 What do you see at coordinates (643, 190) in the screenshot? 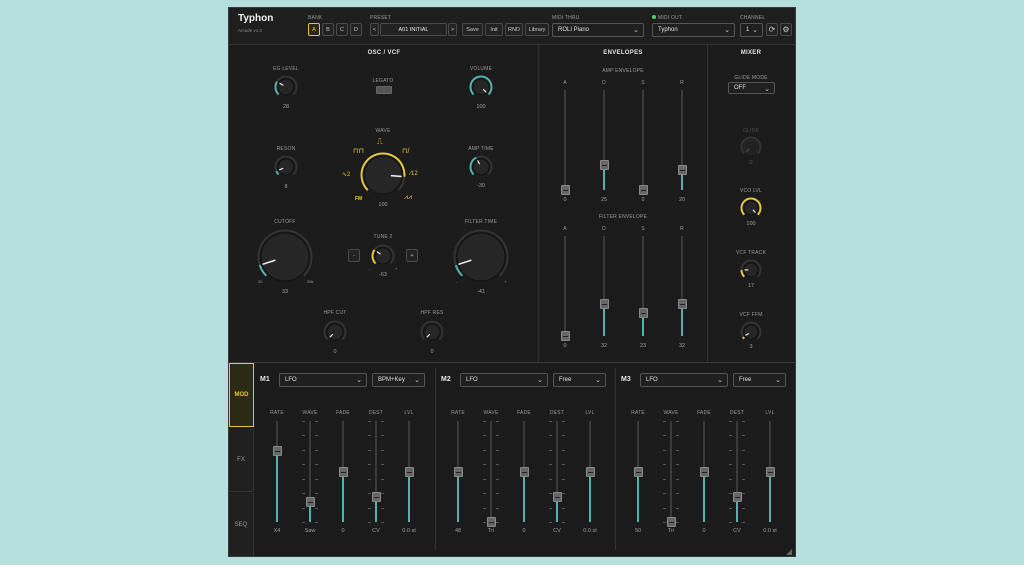
I see `amp-s-slider-thumb` at bounding box center [643, 190].